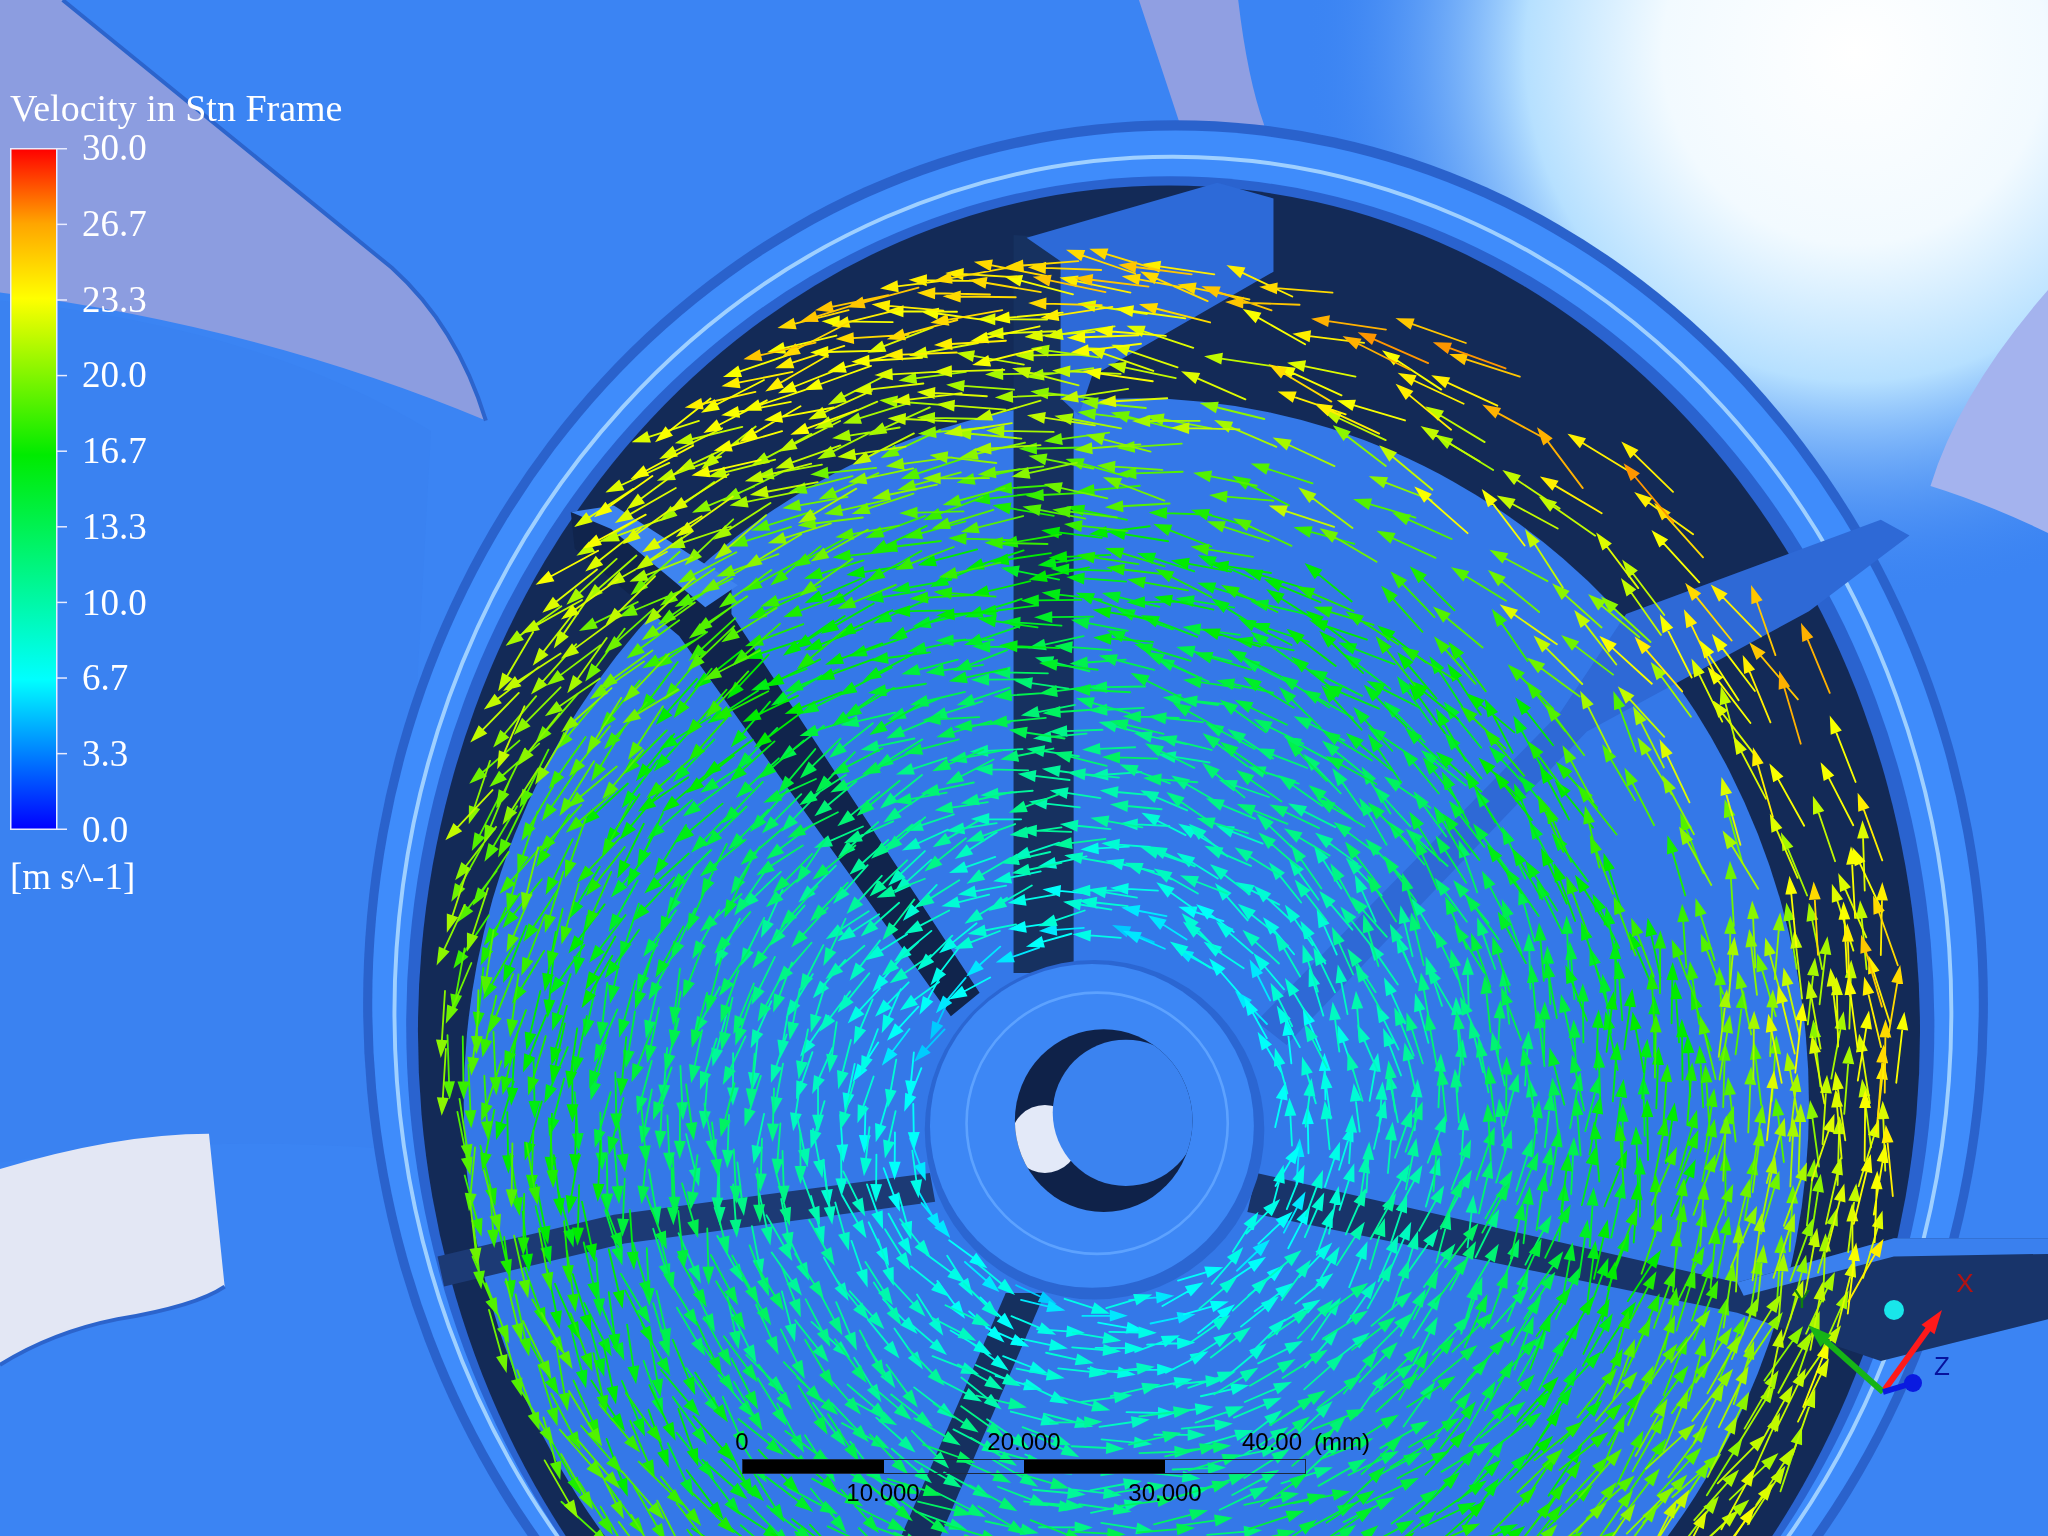 Image resolution: width=2048 pixels, height=1536 pixels. Describe the element at coordinates (106, 678) in the screenshot. I see `legend-tick-label: 6.7` at that location.